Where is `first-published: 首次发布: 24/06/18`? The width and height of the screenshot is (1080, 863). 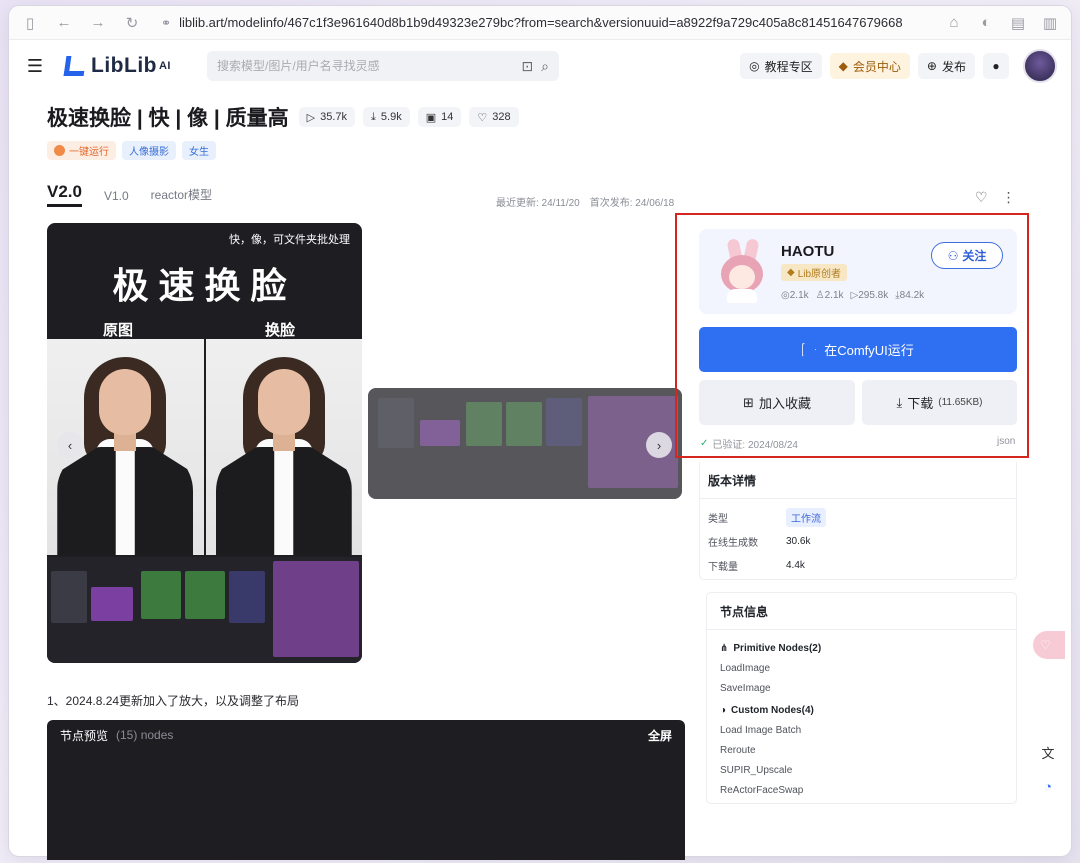
first-published: 首次发布: 24/06/18 is located at coordinates (632, 203).